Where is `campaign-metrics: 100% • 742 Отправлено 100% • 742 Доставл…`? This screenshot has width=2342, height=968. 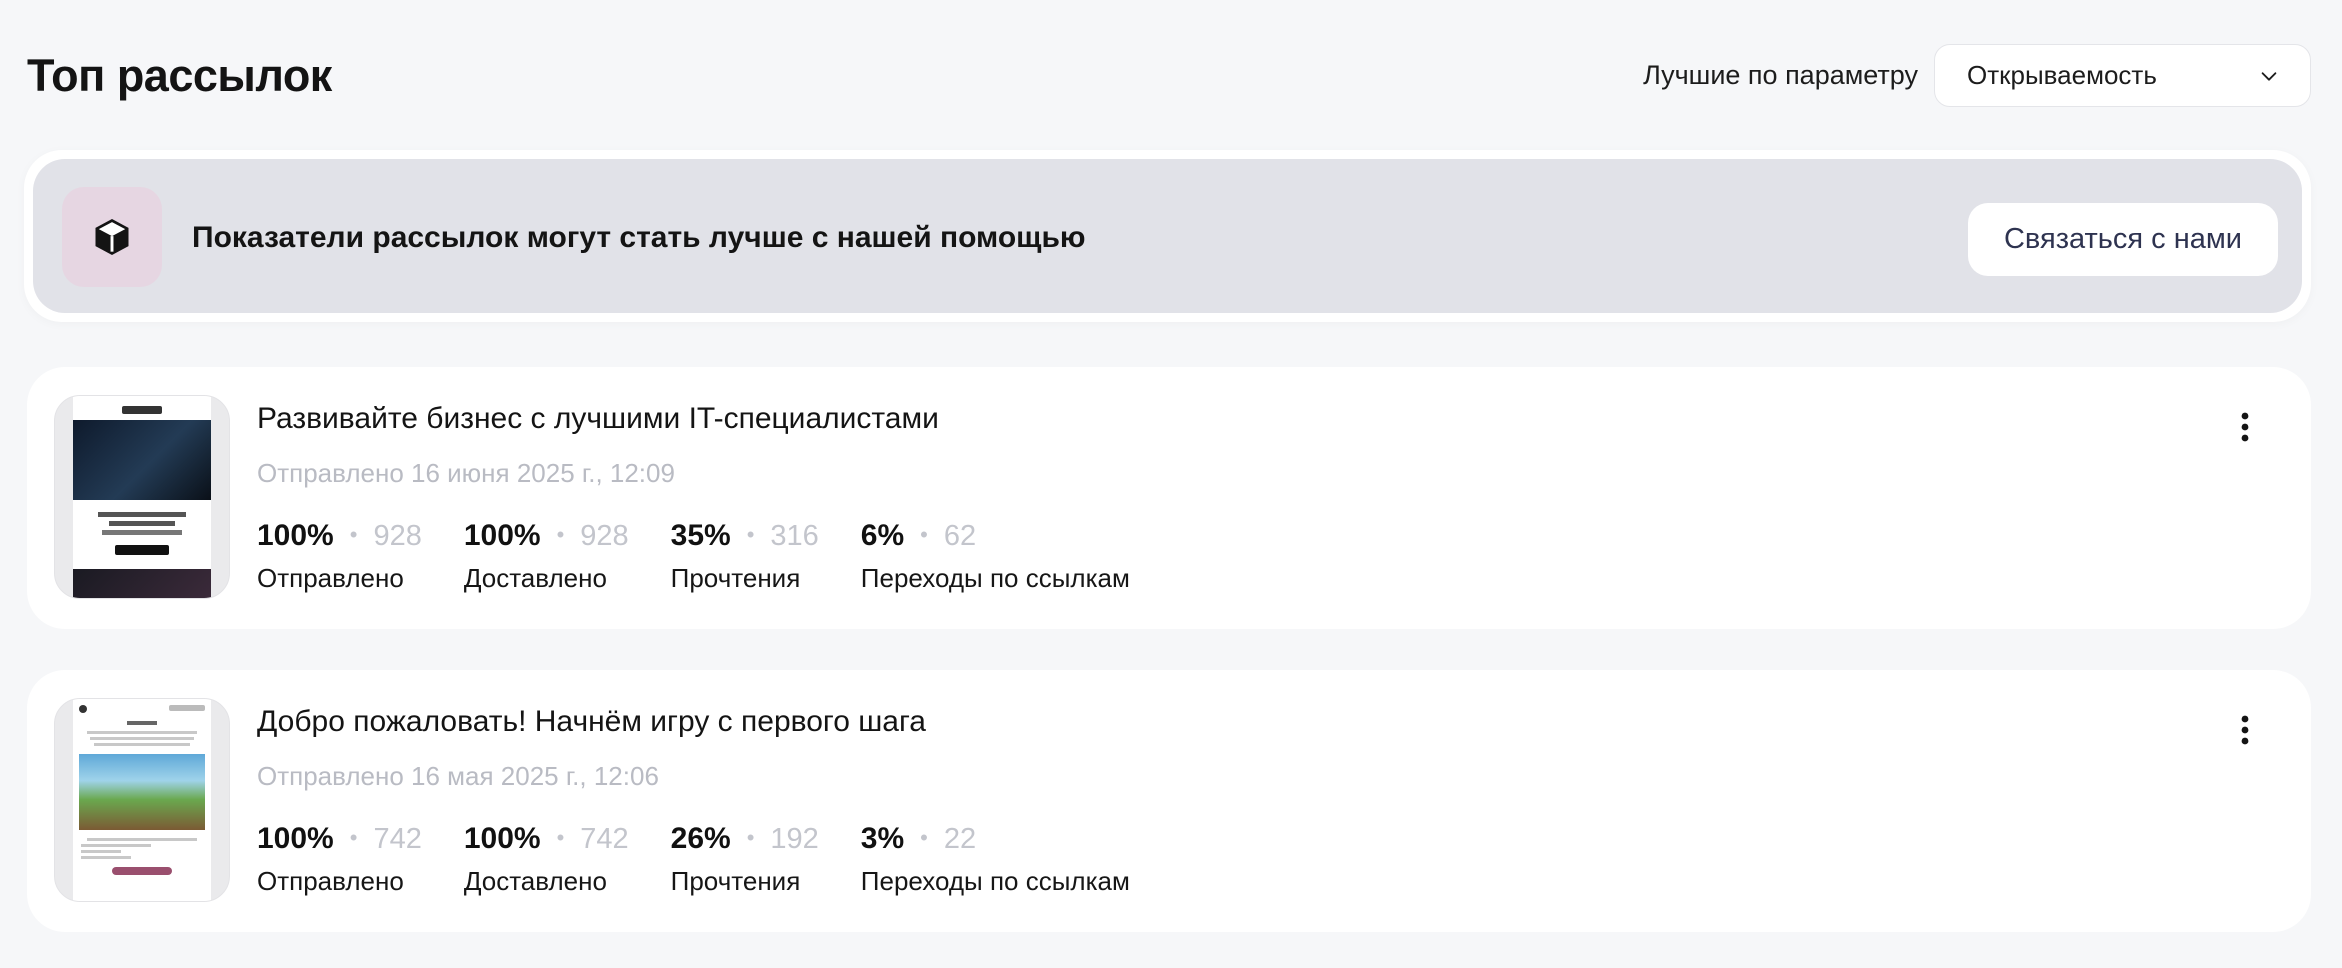
campaign-metrics: 100% • 742 Отправлено 100% • 742 Доставл… is located at coordinates (714, 859).